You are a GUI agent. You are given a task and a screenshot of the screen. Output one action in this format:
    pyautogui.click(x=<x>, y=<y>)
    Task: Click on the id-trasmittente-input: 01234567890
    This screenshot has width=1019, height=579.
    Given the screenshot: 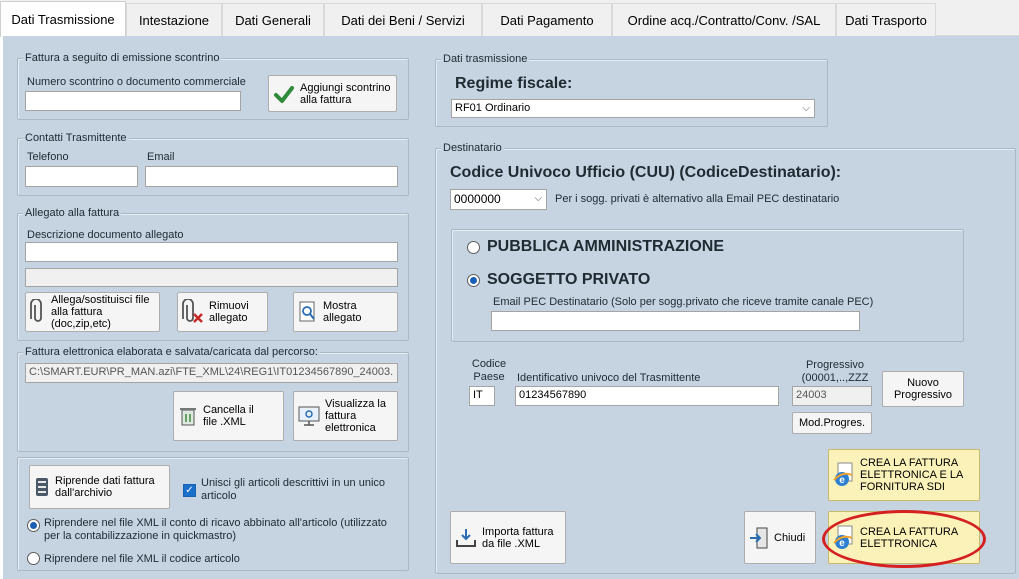 What is the action you would take?
    pyautogui.click(x=647, y=396)
    